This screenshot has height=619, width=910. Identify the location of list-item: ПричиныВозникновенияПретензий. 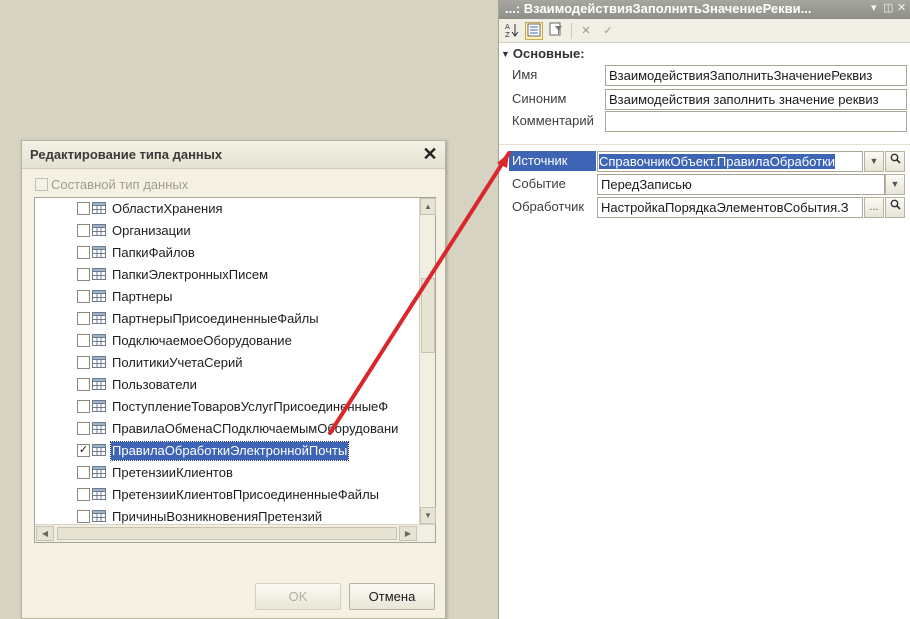
(227, 515).